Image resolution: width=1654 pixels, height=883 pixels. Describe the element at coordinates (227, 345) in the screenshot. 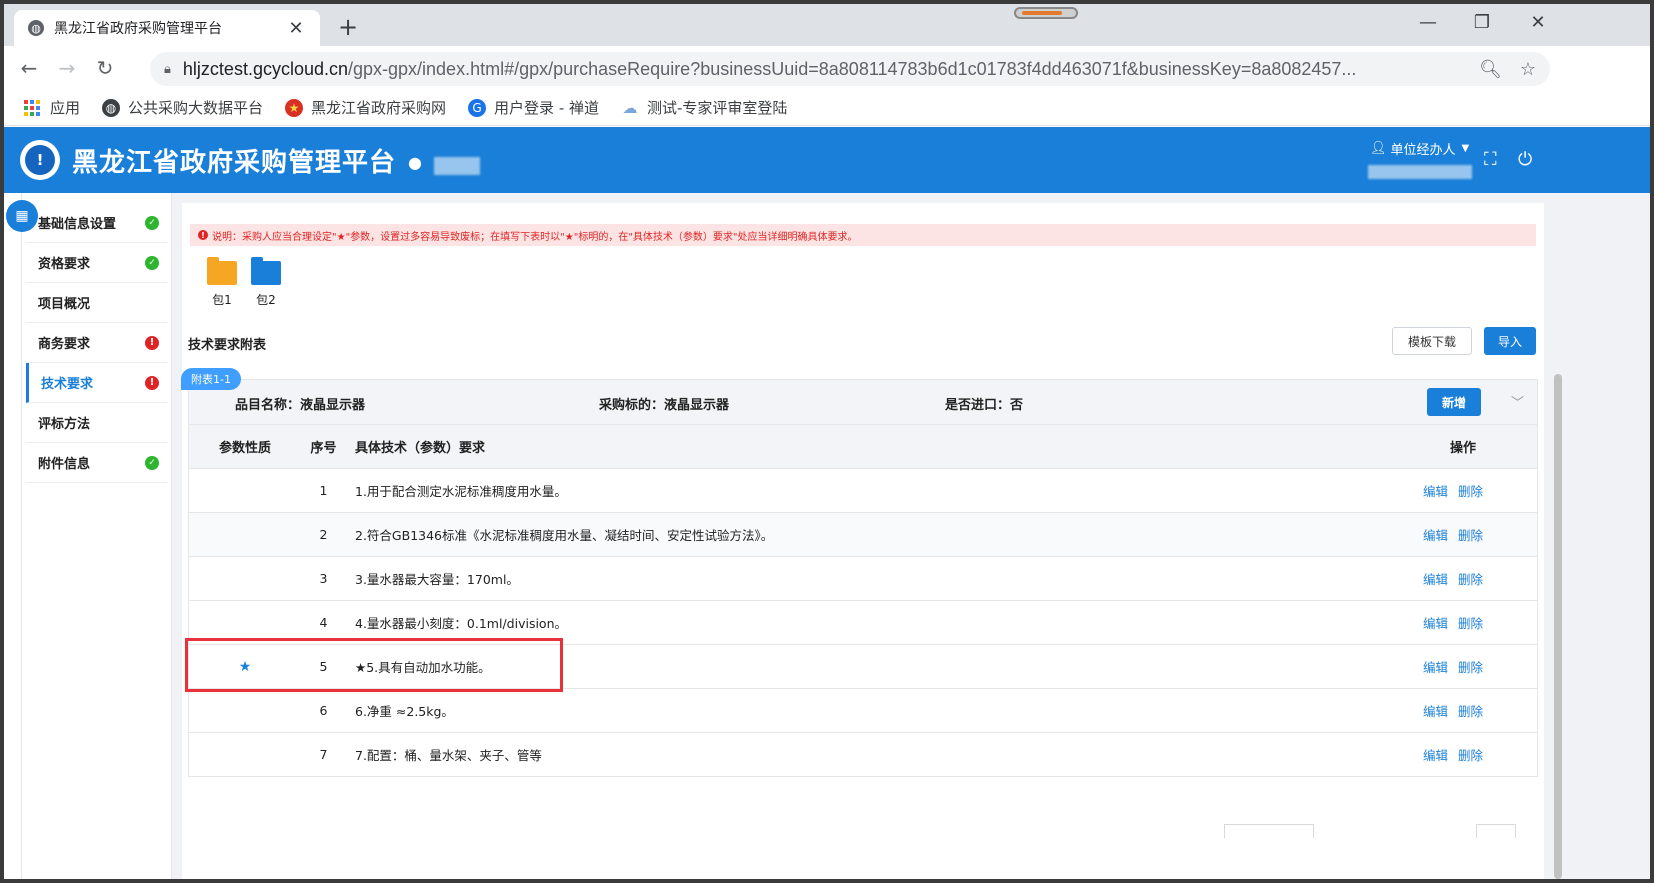

I see `section-title: 技术要求附表` at that location.